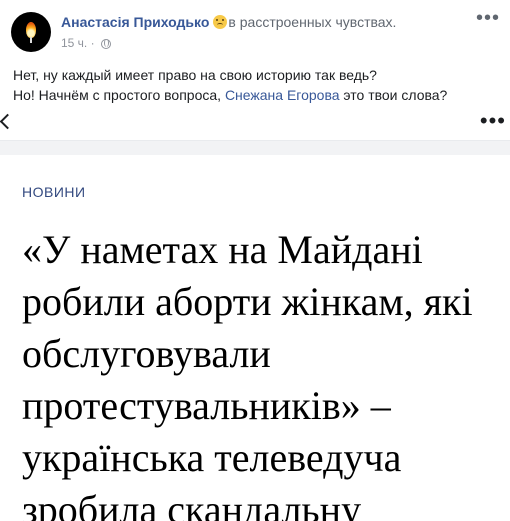 This screenshot has height=521, width=510. What do you see at coordinates (74, 43) in the screenshot?
I see `post-timestamp: 15 ч.` at bounding box center [74, 43].